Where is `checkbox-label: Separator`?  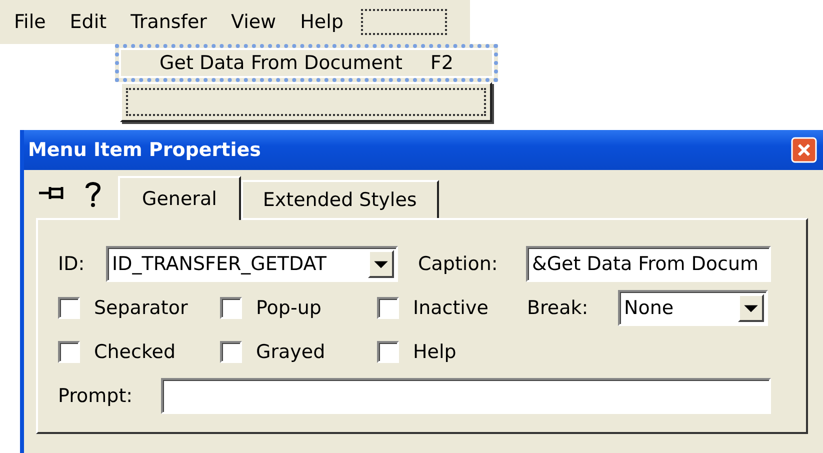 checkbox-label: Separator is located at coordinates (141, 308).